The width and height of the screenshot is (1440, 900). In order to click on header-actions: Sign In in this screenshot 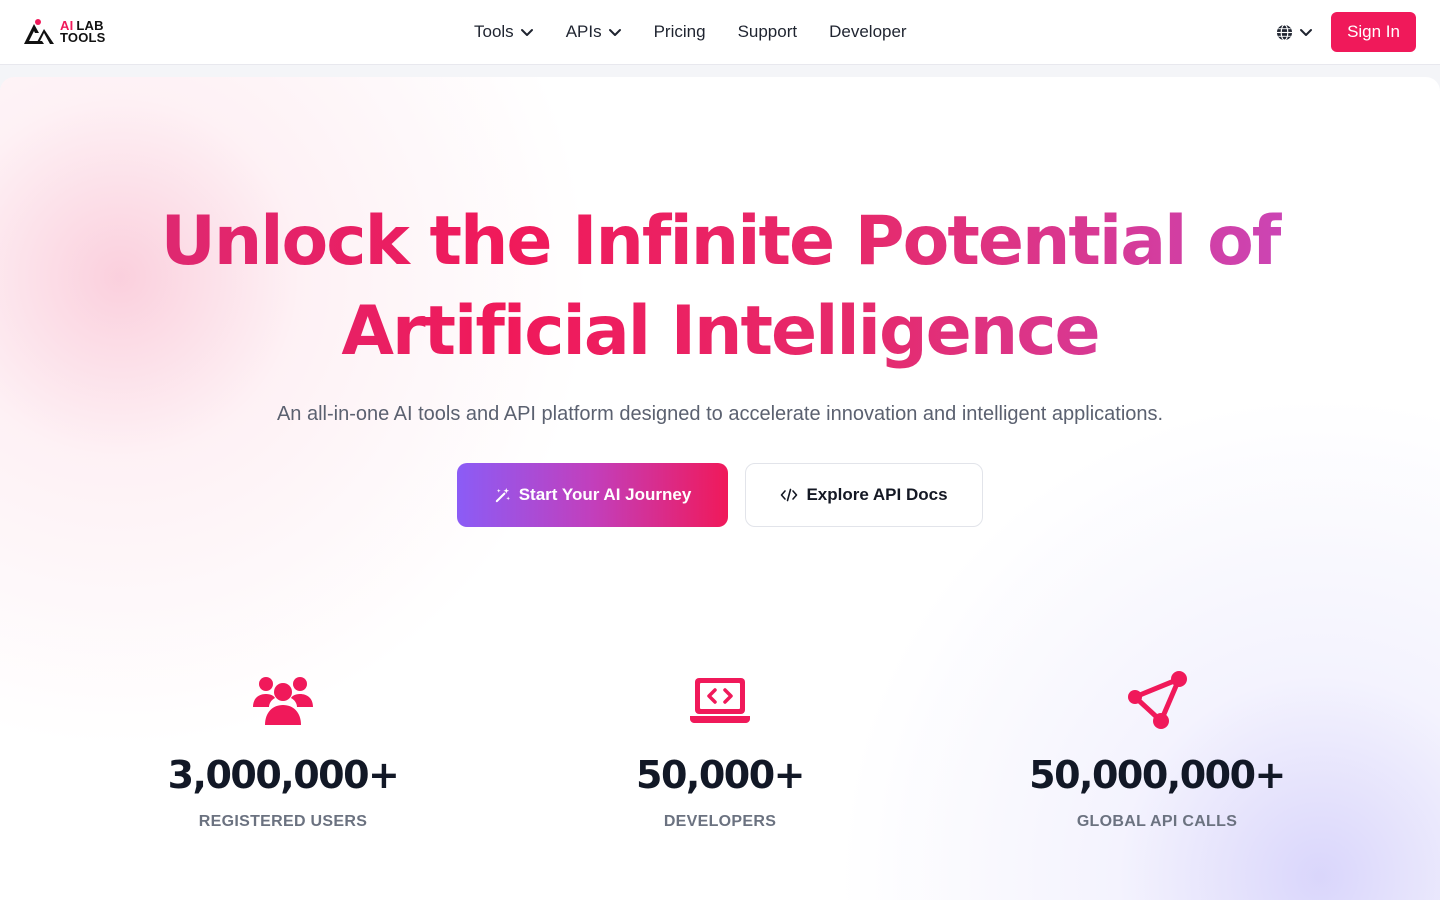, I will do `click(1346, 32)`.